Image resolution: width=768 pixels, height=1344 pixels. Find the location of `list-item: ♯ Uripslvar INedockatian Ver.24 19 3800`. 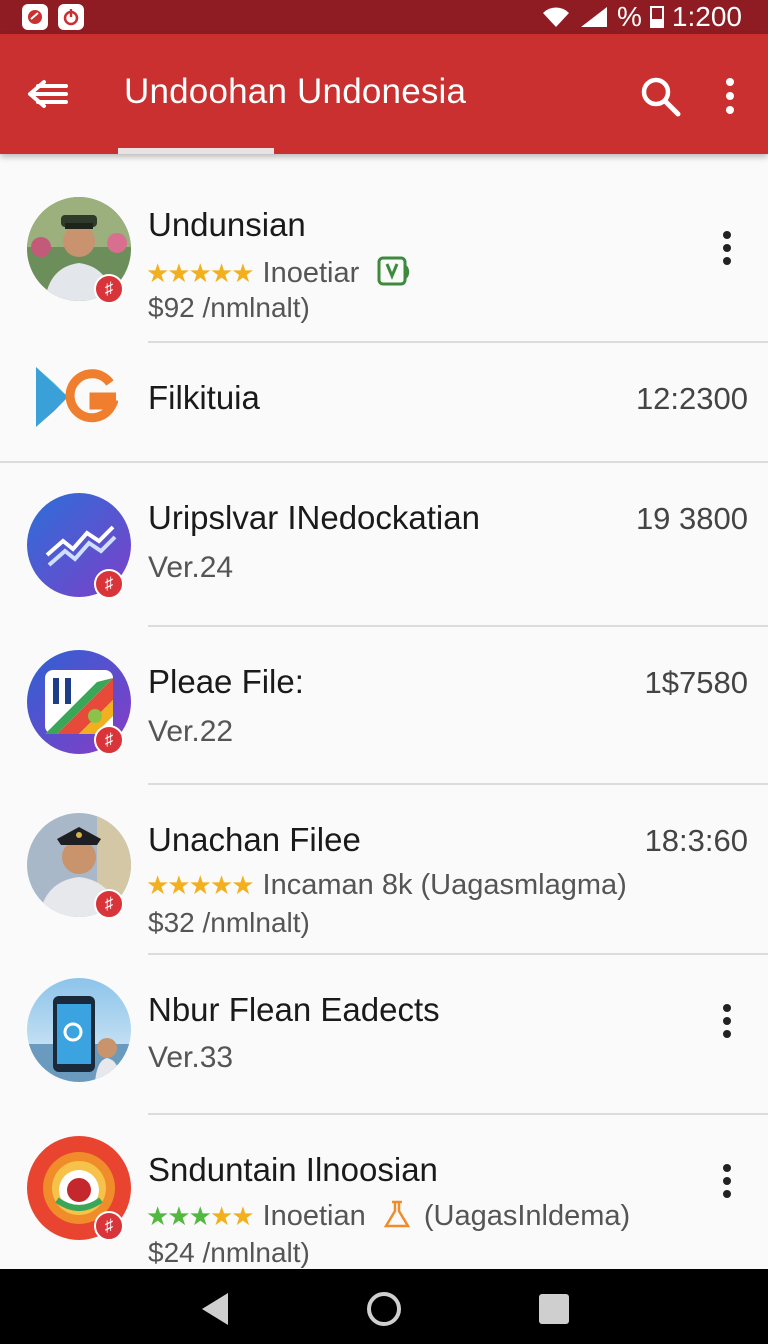

list-item: ♯ Uripslvar INedockatian Ver.24 19 3800 is located at coordinates (384, 544).